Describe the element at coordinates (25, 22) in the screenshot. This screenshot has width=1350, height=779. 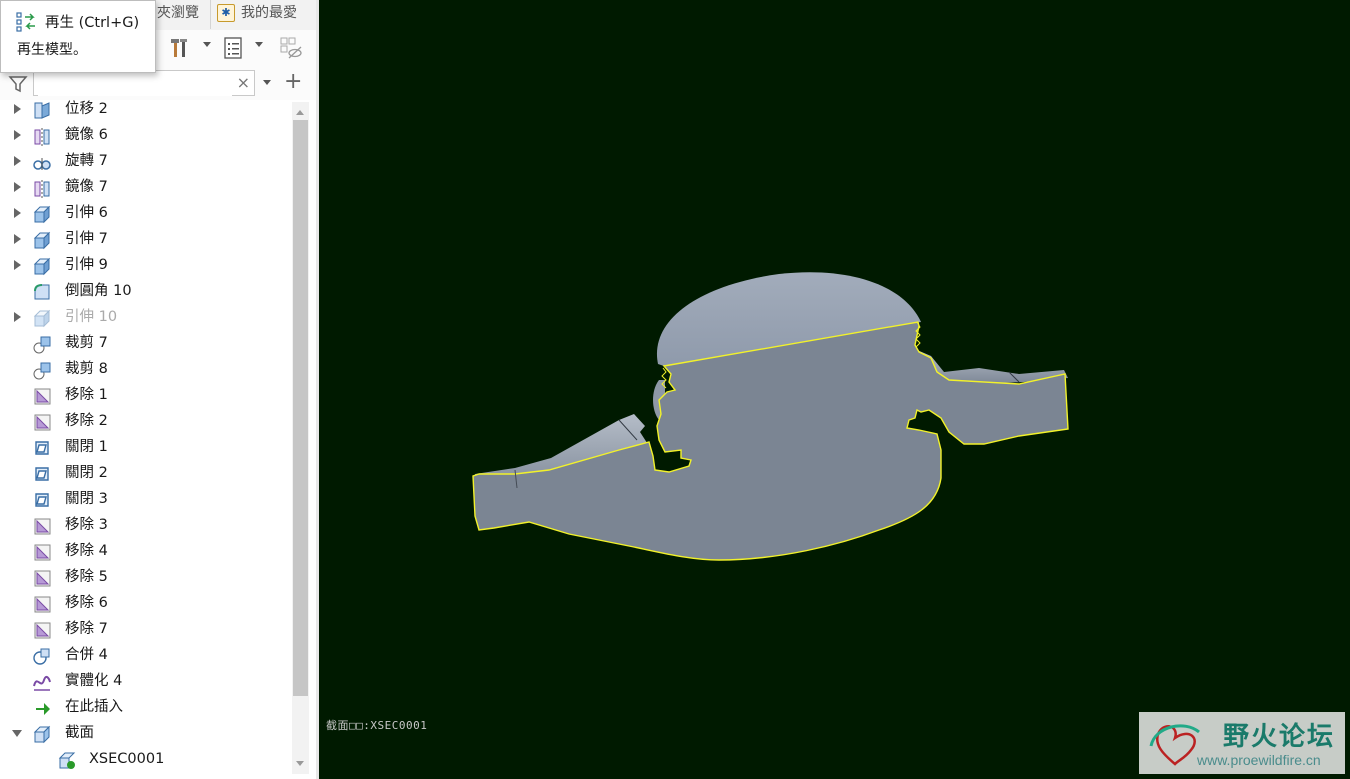
I see `regenerate-icon` at that location.